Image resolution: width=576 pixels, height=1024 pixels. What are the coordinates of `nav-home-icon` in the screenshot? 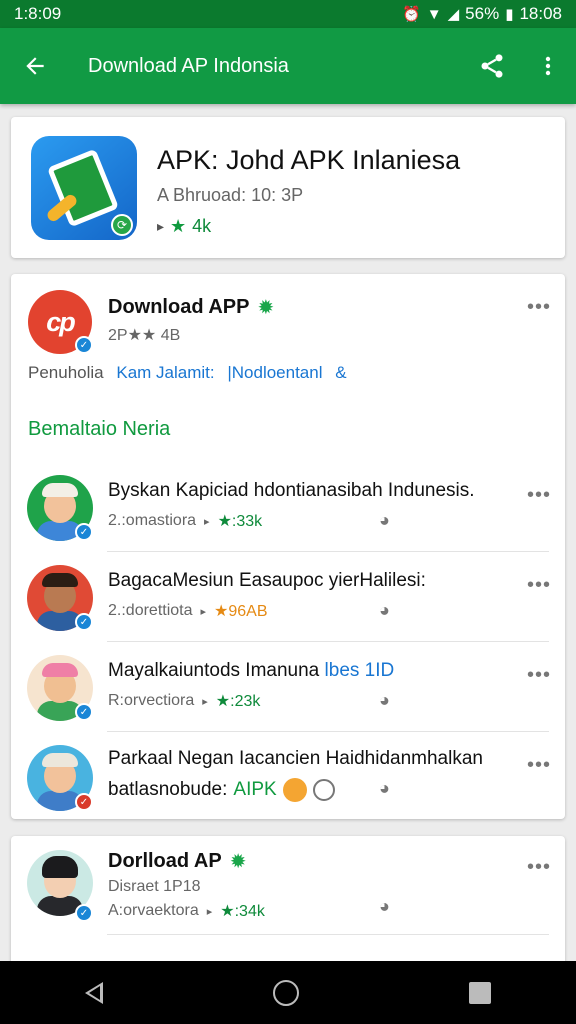 It's located at (286, 992).